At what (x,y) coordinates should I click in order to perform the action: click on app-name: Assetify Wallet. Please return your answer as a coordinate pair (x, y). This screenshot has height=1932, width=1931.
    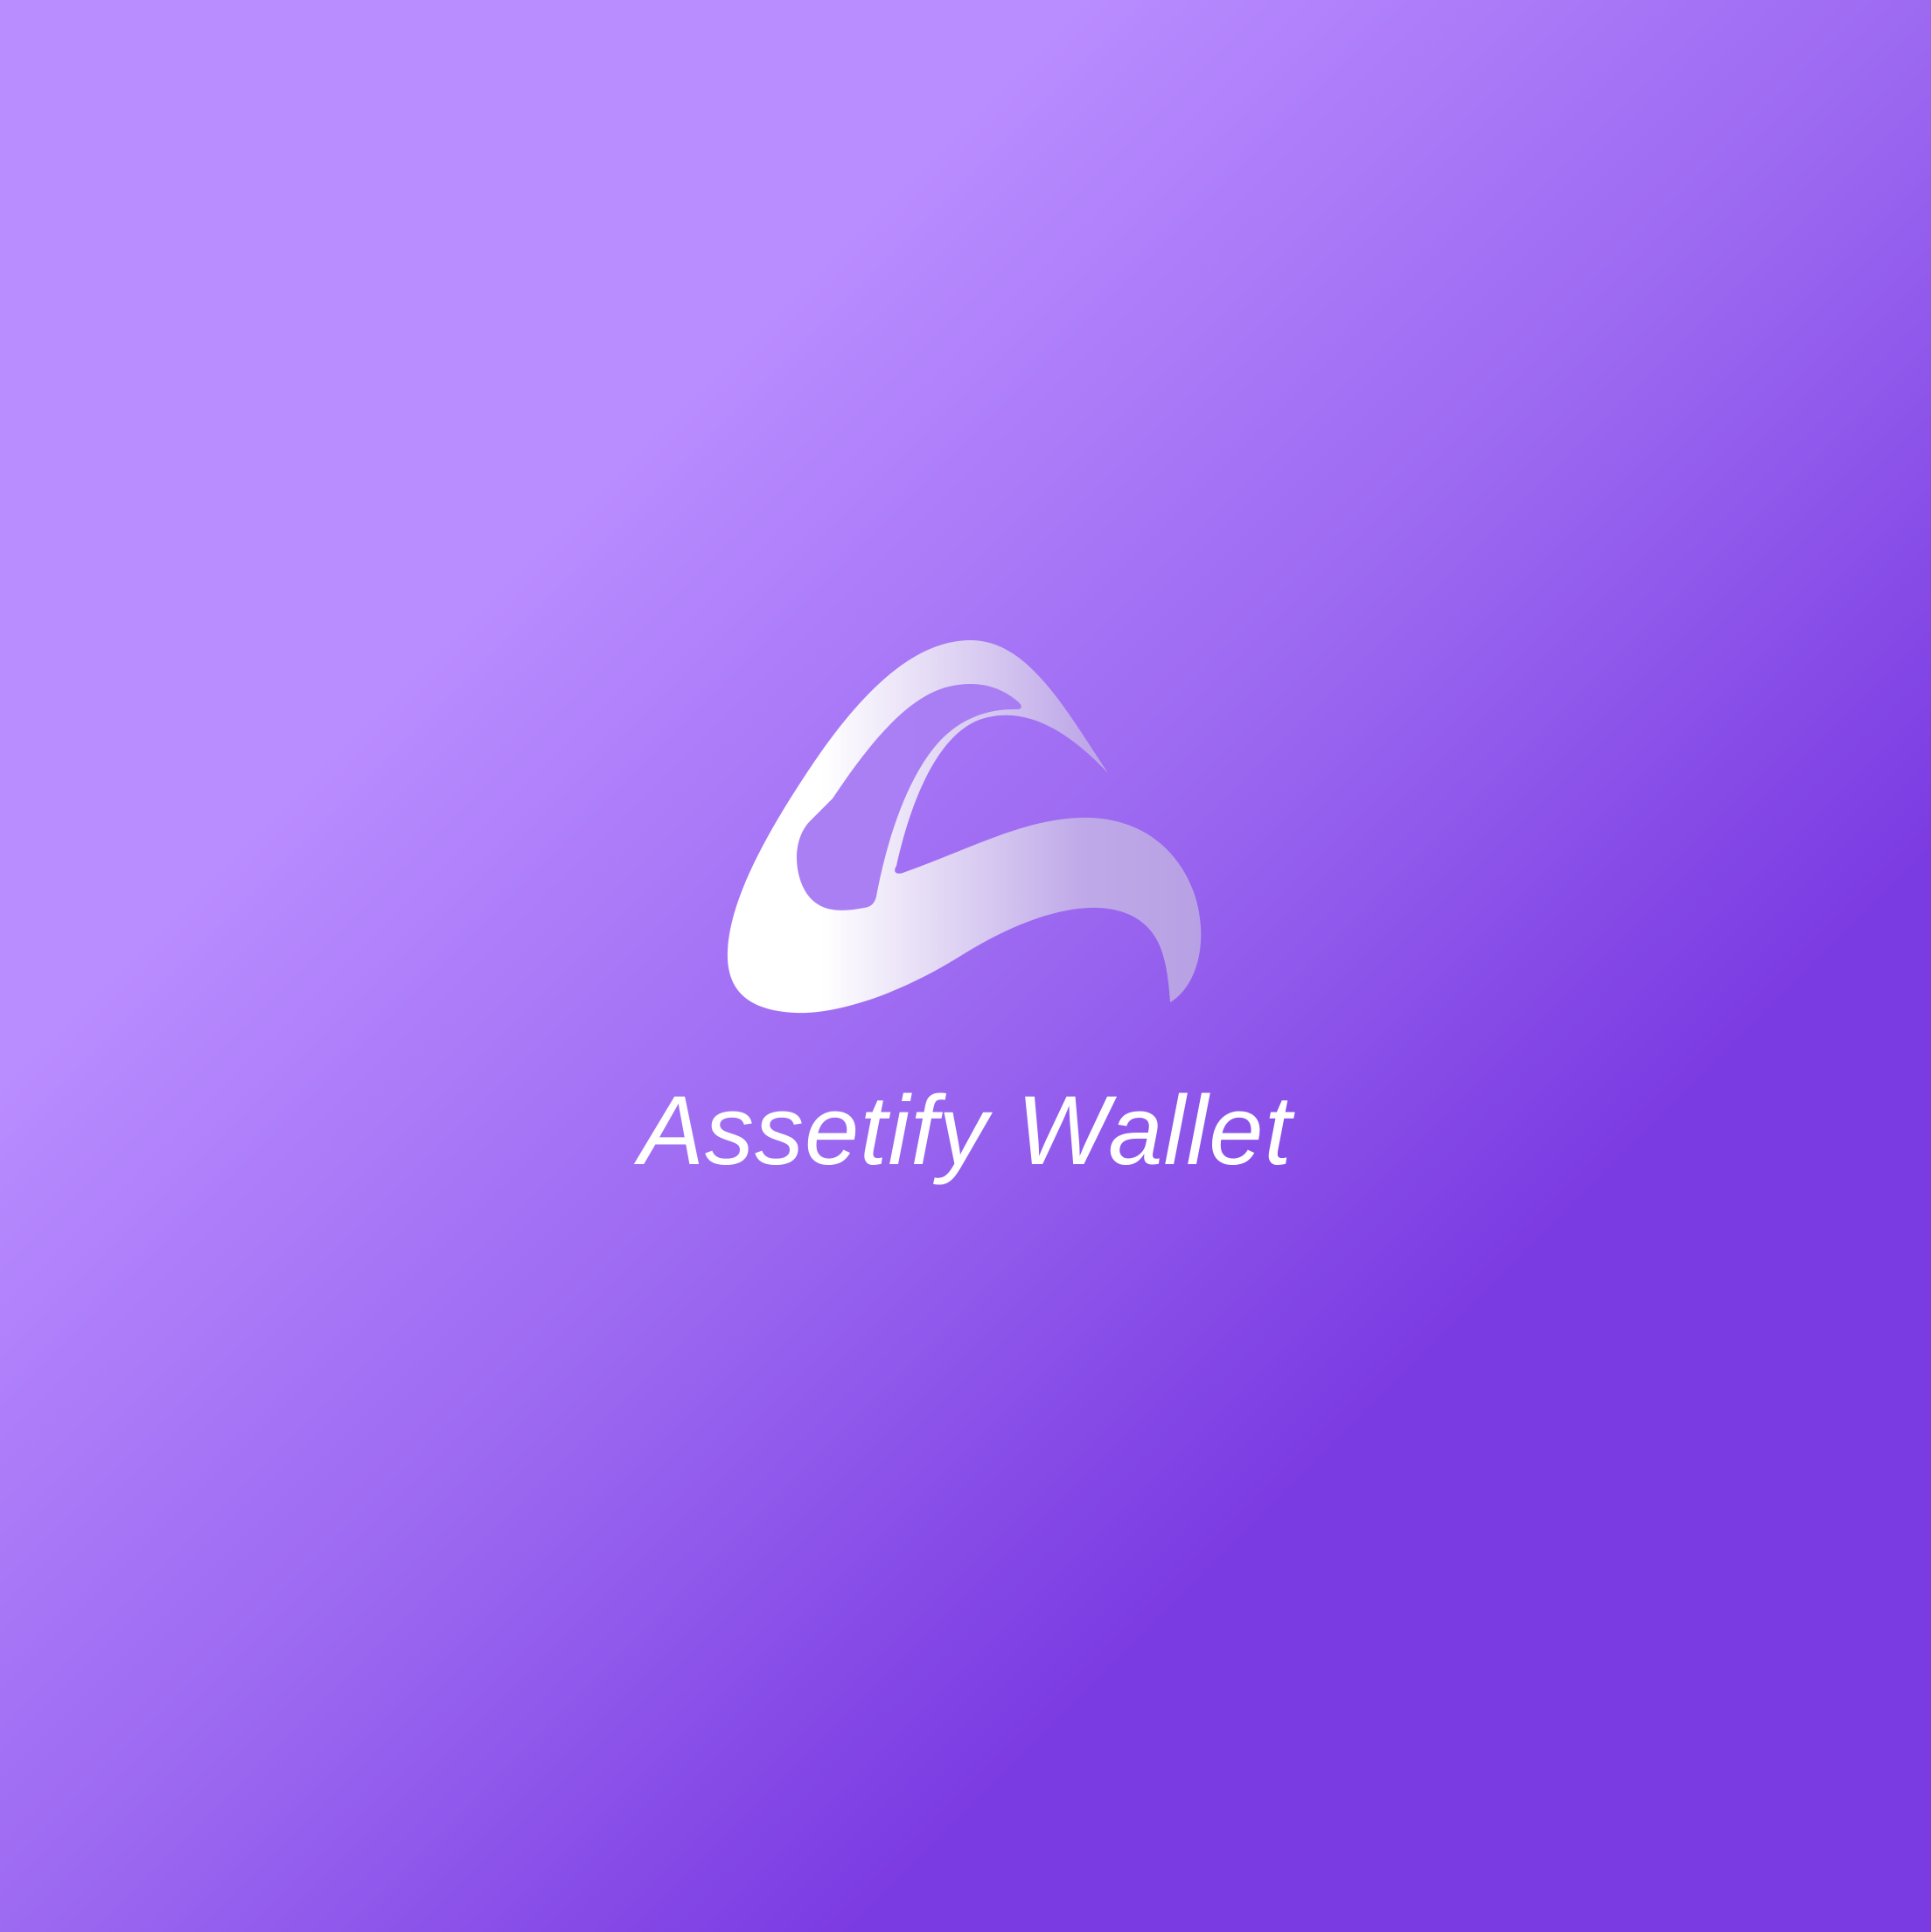
    Looking at the image, I should click on (965, 1130).